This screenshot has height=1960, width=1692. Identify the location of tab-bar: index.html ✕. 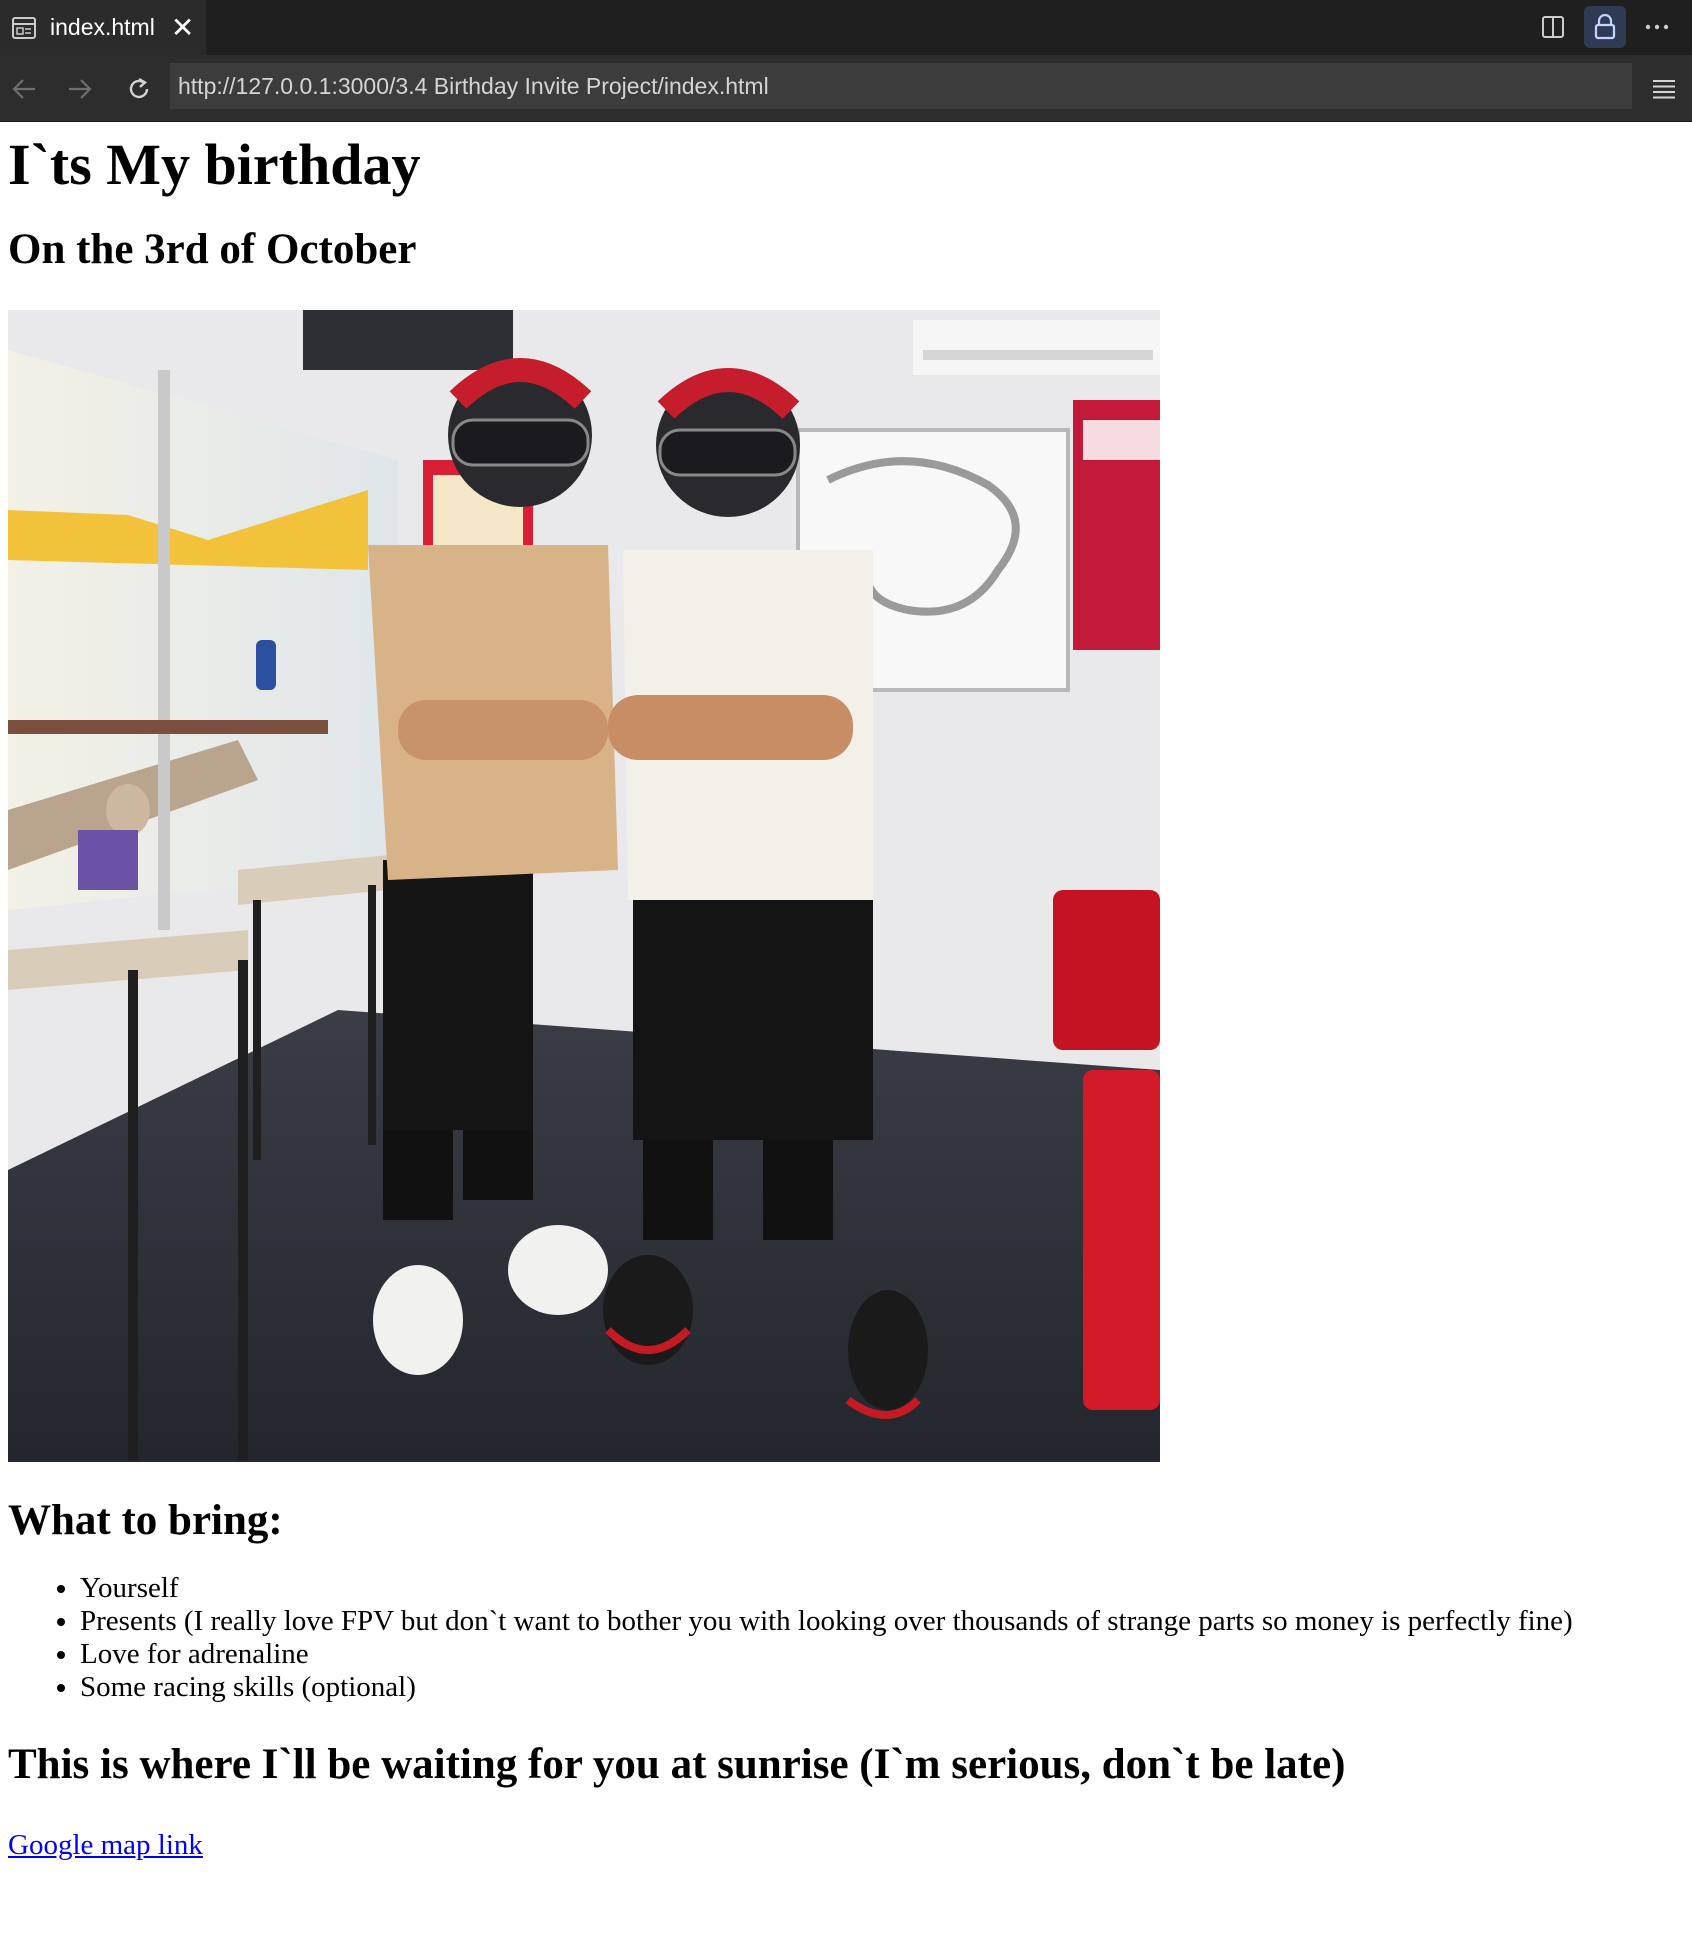
(846, 27).